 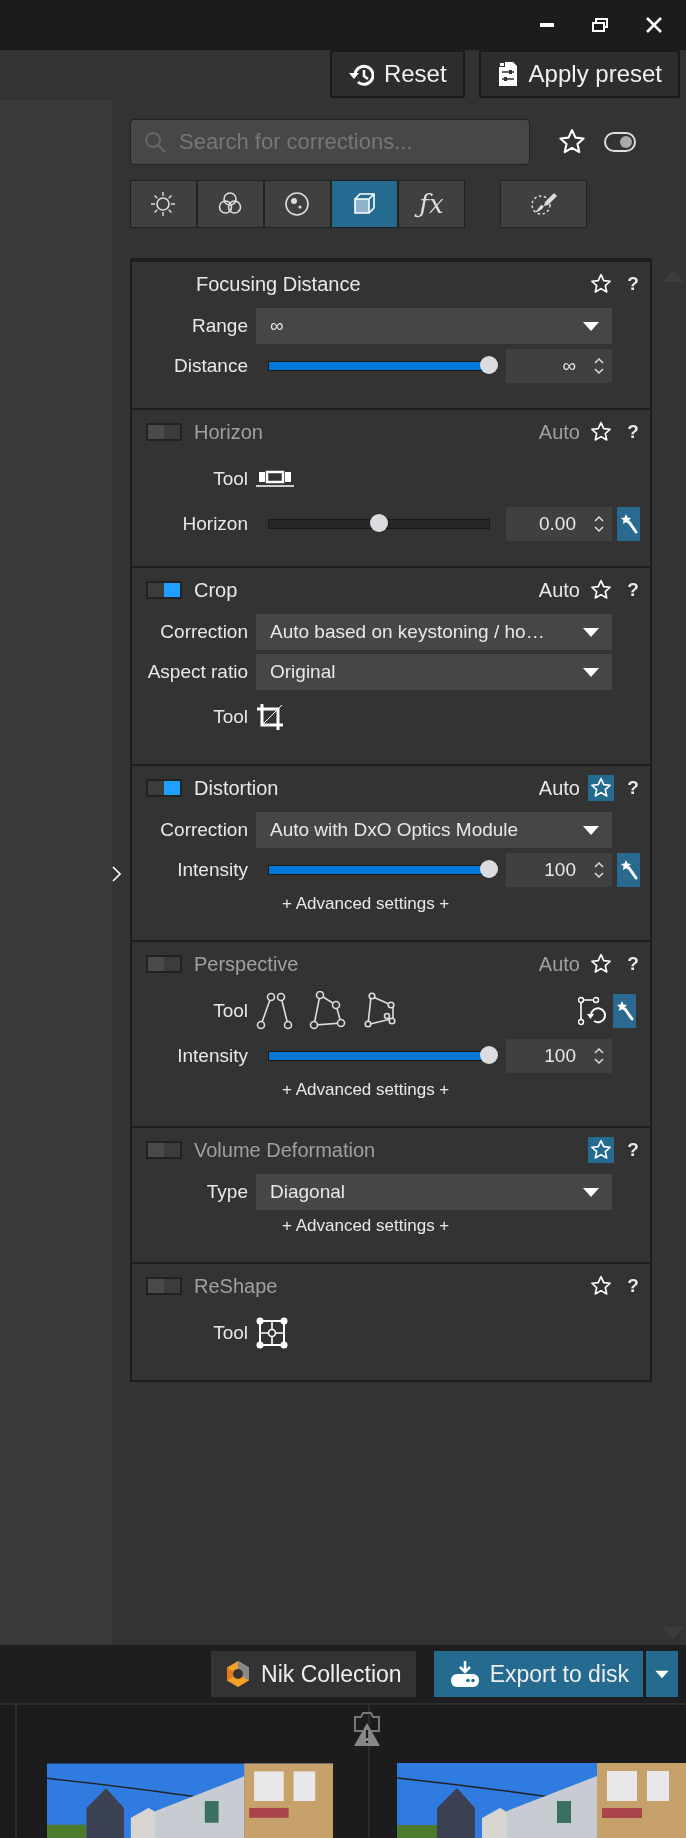 I want to click on reset-button: Reset, so click(x=397, y=74).